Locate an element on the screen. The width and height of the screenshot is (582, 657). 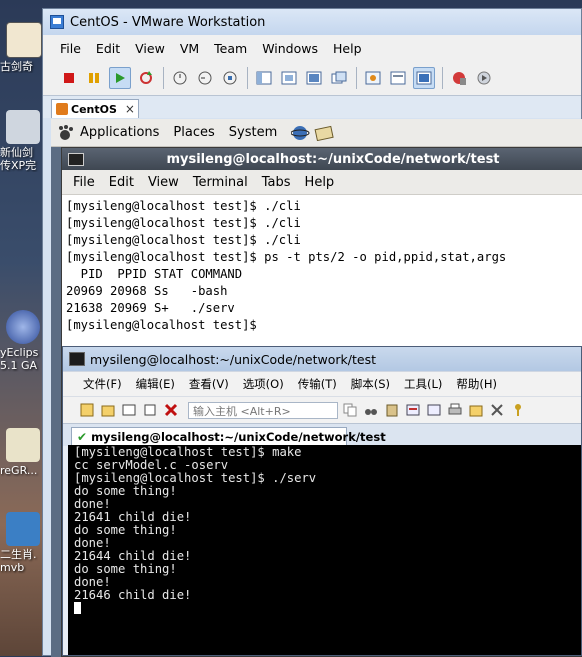
desktop-icon-myeclipse: yEclips 5.1 GA is located at coordinates (21, 341).